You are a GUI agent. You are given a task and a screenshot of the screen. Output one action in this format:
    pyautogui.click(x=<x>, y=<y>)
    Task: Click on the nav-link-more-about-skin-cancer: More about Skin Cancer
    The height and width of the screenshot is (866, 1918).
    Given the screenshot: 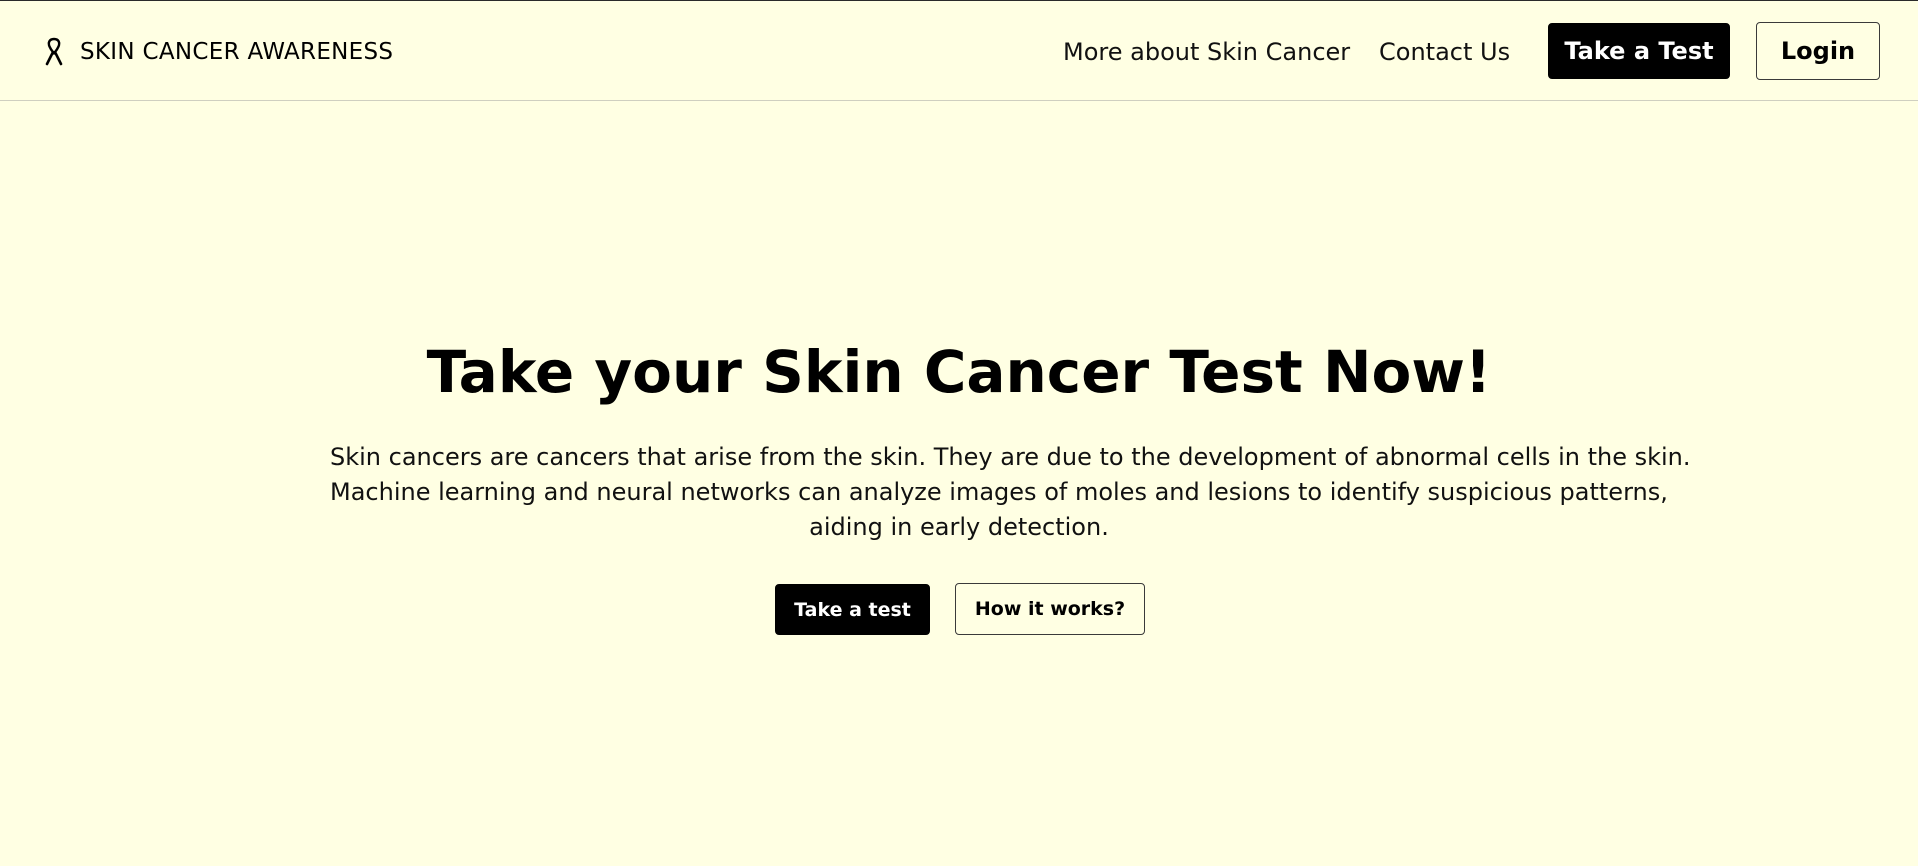 What is the action you would take?
    pyautogui.click(x=1206, y=52)
    